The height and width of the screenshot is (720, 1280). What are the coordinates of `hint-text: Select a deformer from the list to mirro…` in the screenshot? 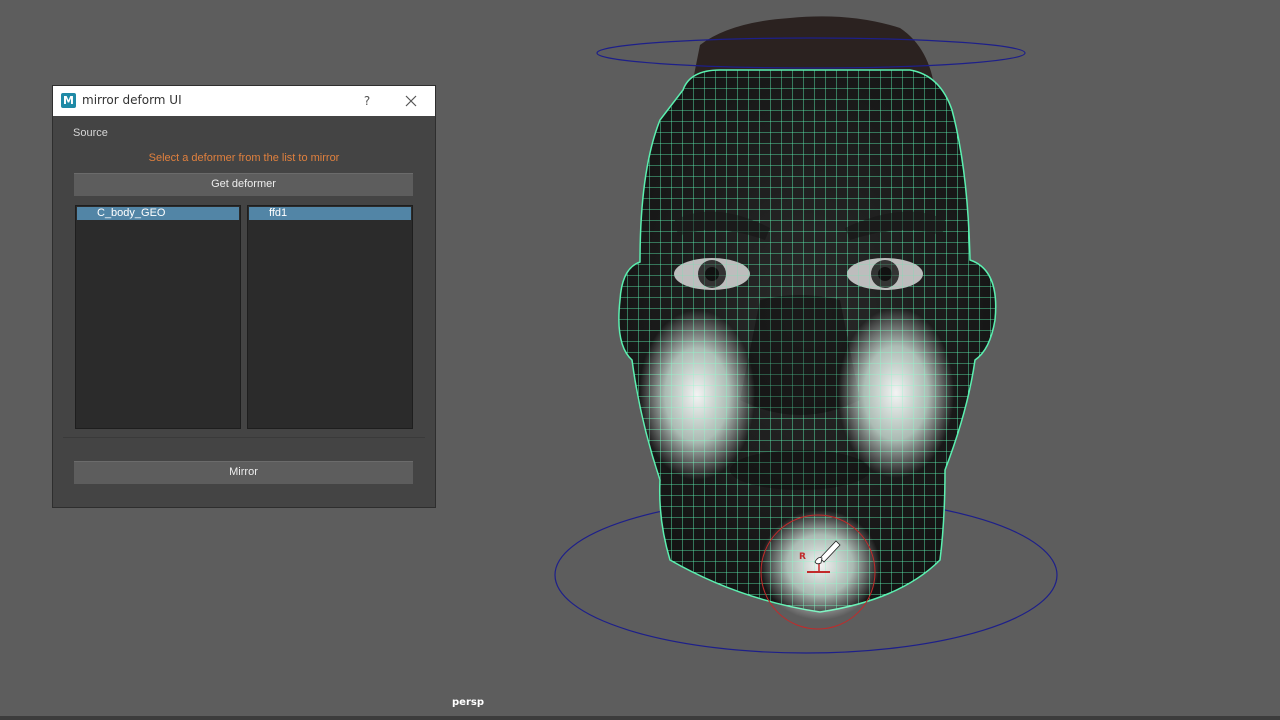 It's located at (244, 158).